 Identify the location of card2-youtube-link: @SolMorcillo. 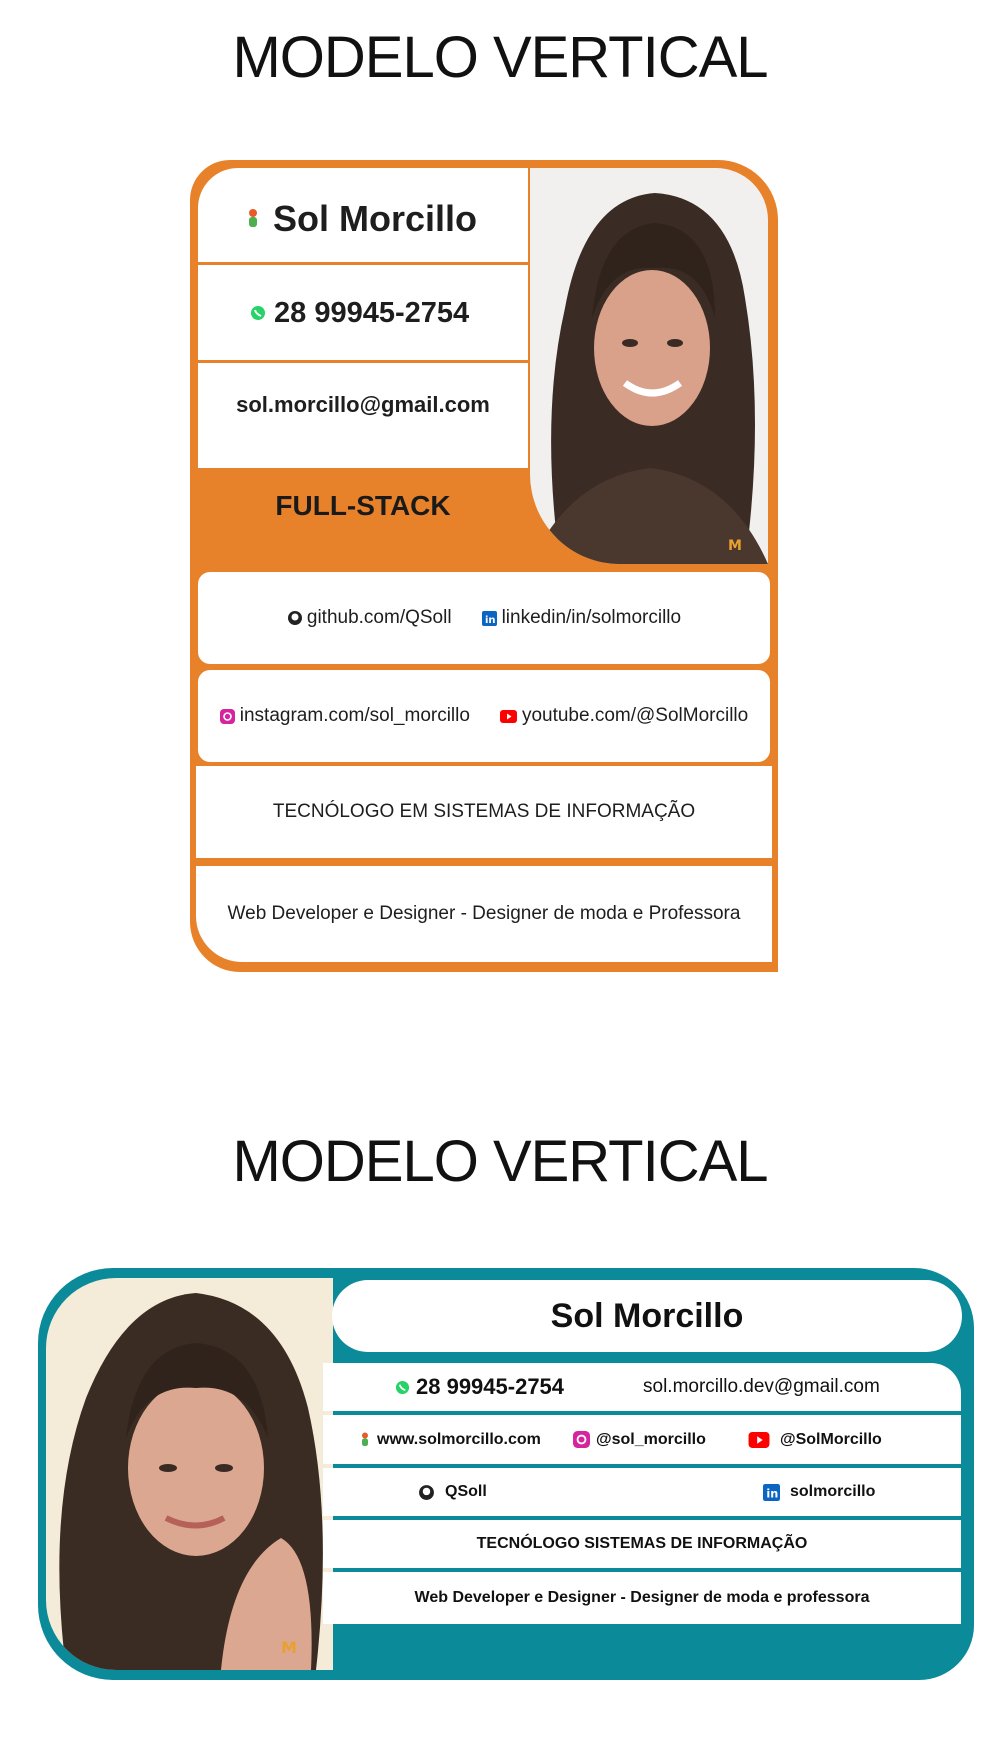
(815, 1440).